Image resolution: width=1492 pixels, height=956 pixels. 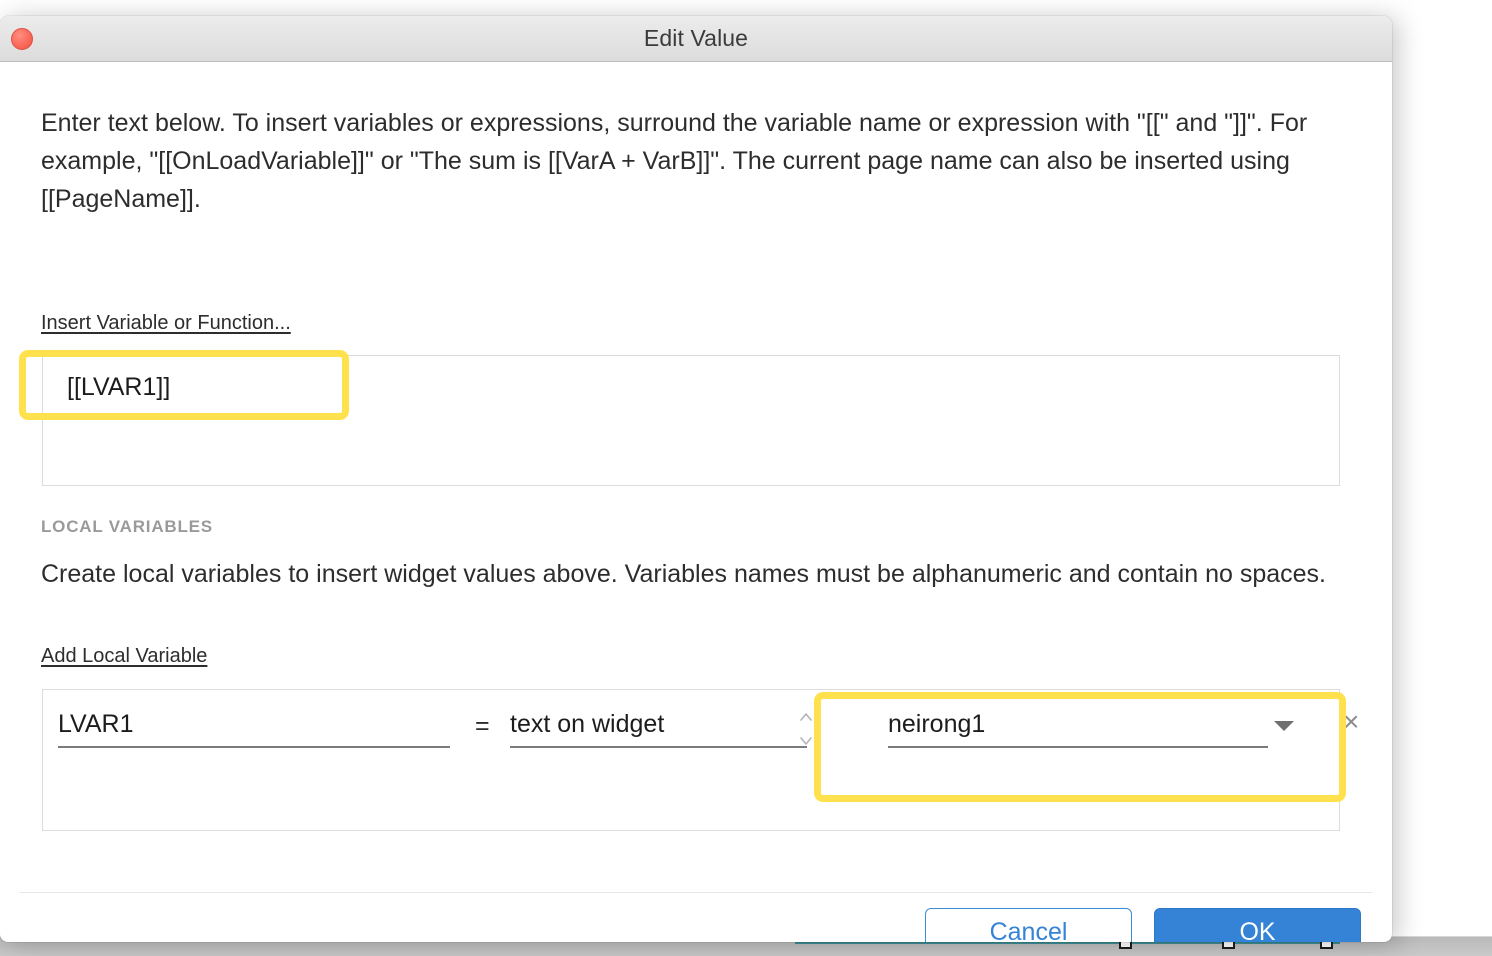 I want to click on cancel-button: Cancel, so click(x=1028, y=925).